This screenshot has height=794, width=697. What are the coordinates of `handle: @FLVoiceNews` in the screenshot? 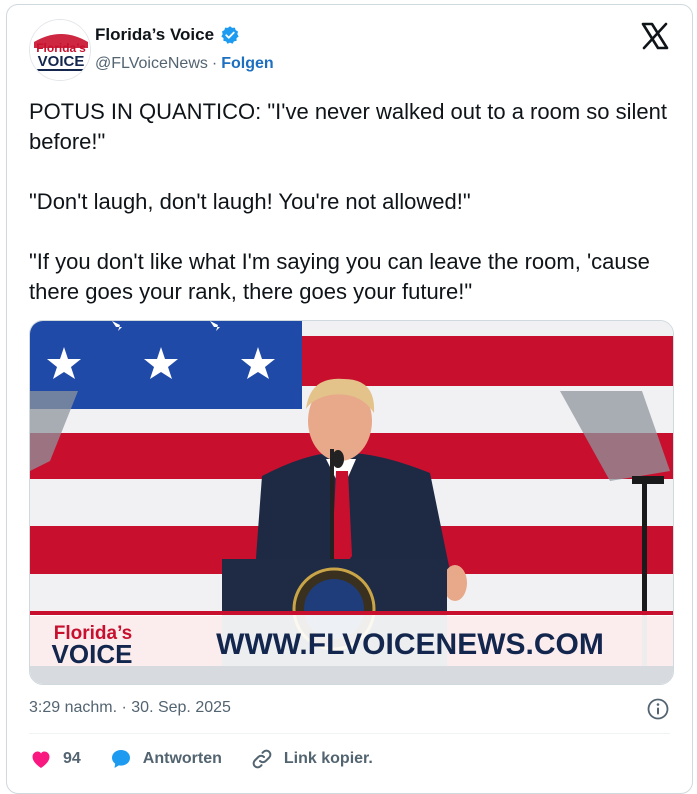 It's located at (151, 64).